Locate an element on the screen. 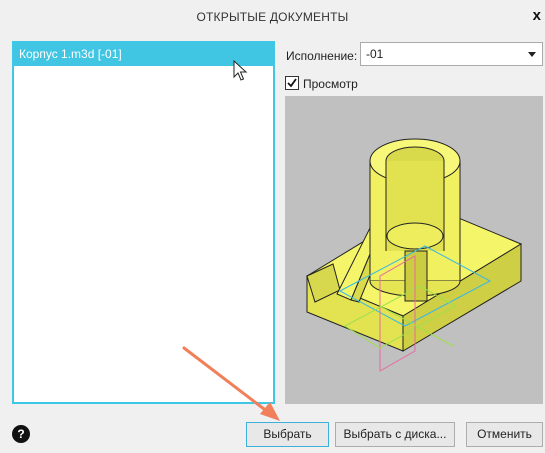 Image resolution: width=545 pixels, height=453 pixels. cancel-button: Отменить is located at coordinates (504, 434).